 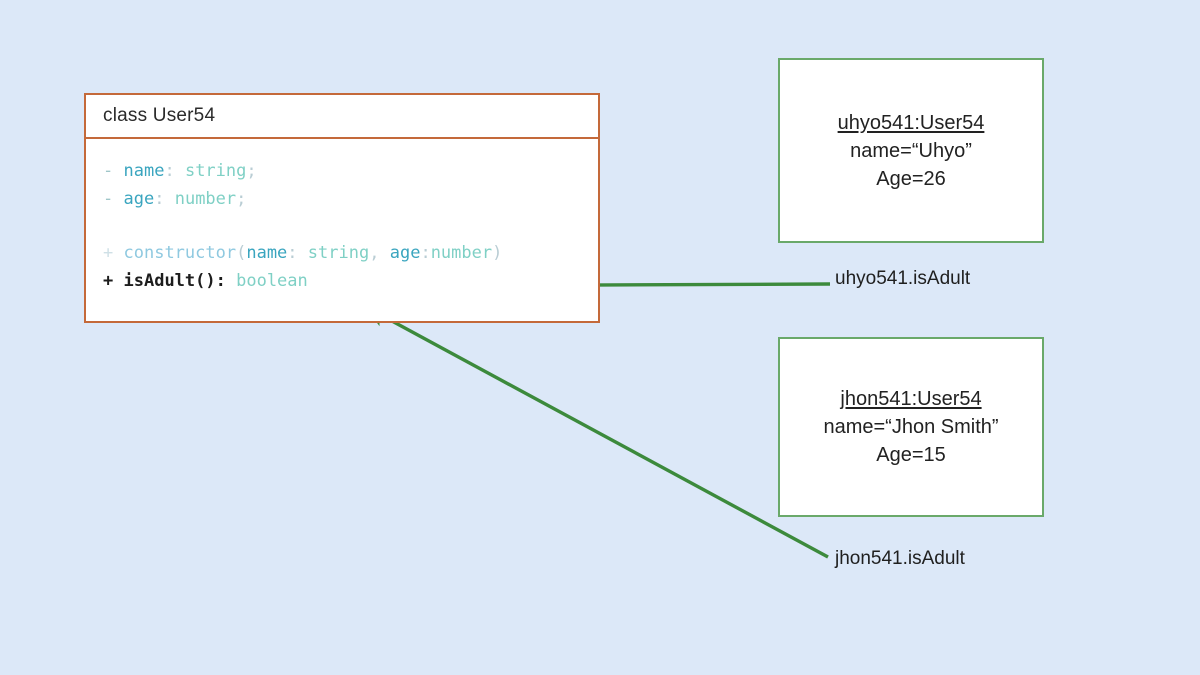 What do you see at coordinates (903, 278) in the screenshot?
I see `arrow-label-uhyo-call: uhyo541.isAdult` at bounding box center [903, 278].